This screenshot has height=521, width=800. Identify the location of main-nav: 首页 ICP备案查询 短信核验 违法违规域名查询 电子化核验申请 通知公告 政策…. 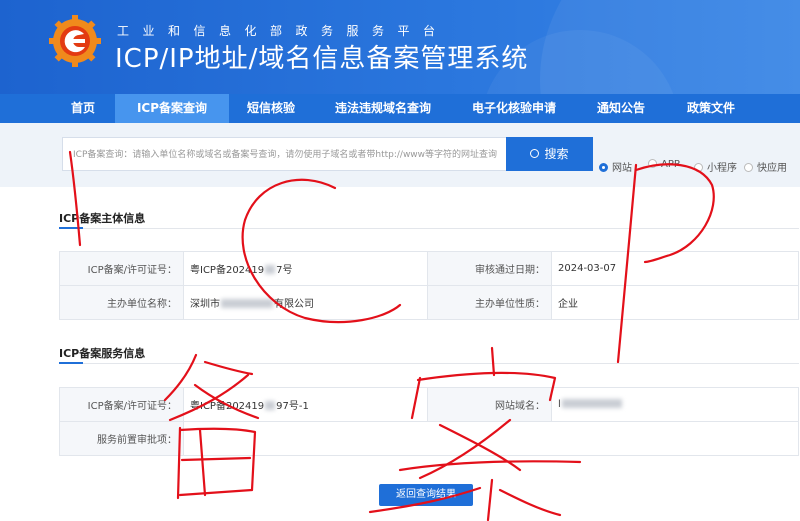
(400, 108).